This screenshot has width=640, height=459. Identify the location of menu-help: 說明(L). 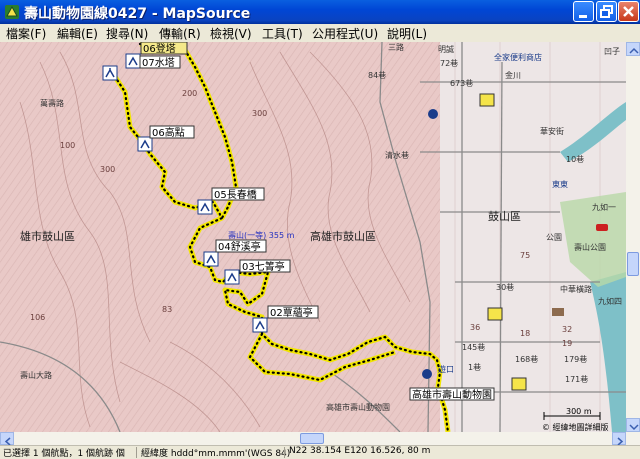
(407, 33).